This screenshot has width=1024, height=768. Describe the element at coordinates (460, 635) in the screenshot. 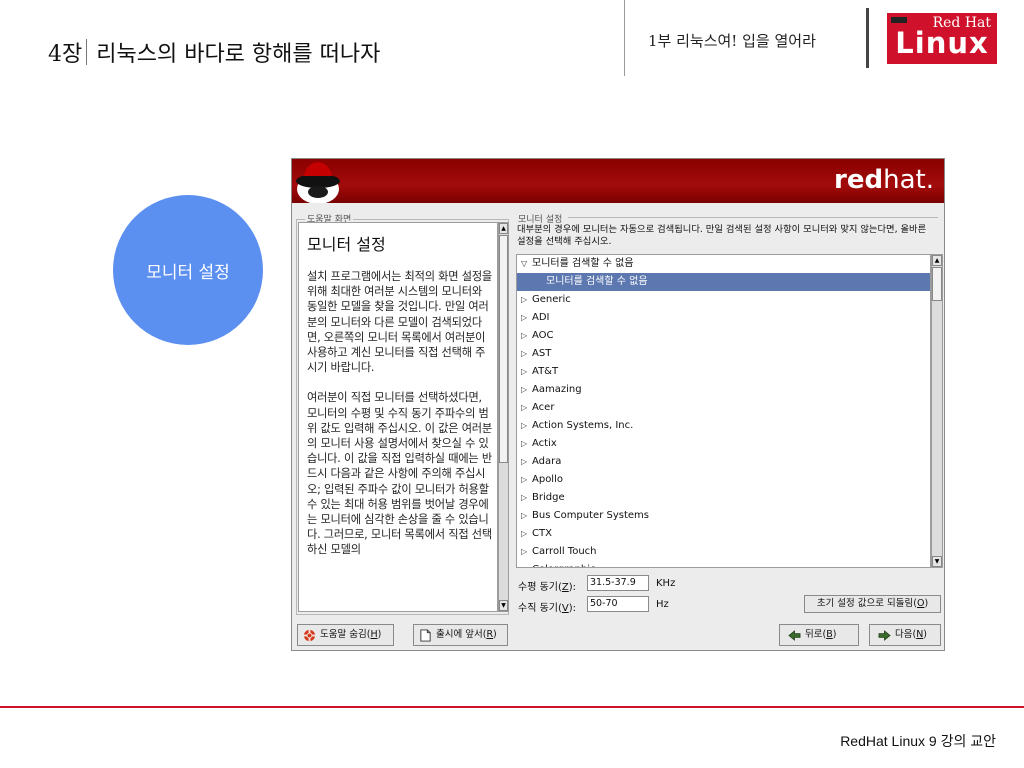

I see `release-notes-button: 출시에 앞서(R)` at that location.